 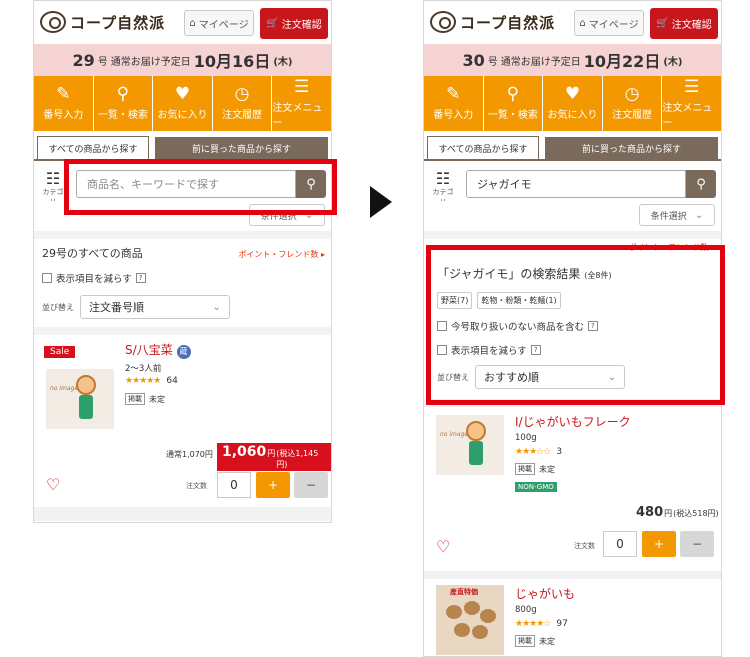 I want to click on filter-tag-vegetables: 野菜(7), so click(x=455, y=300).